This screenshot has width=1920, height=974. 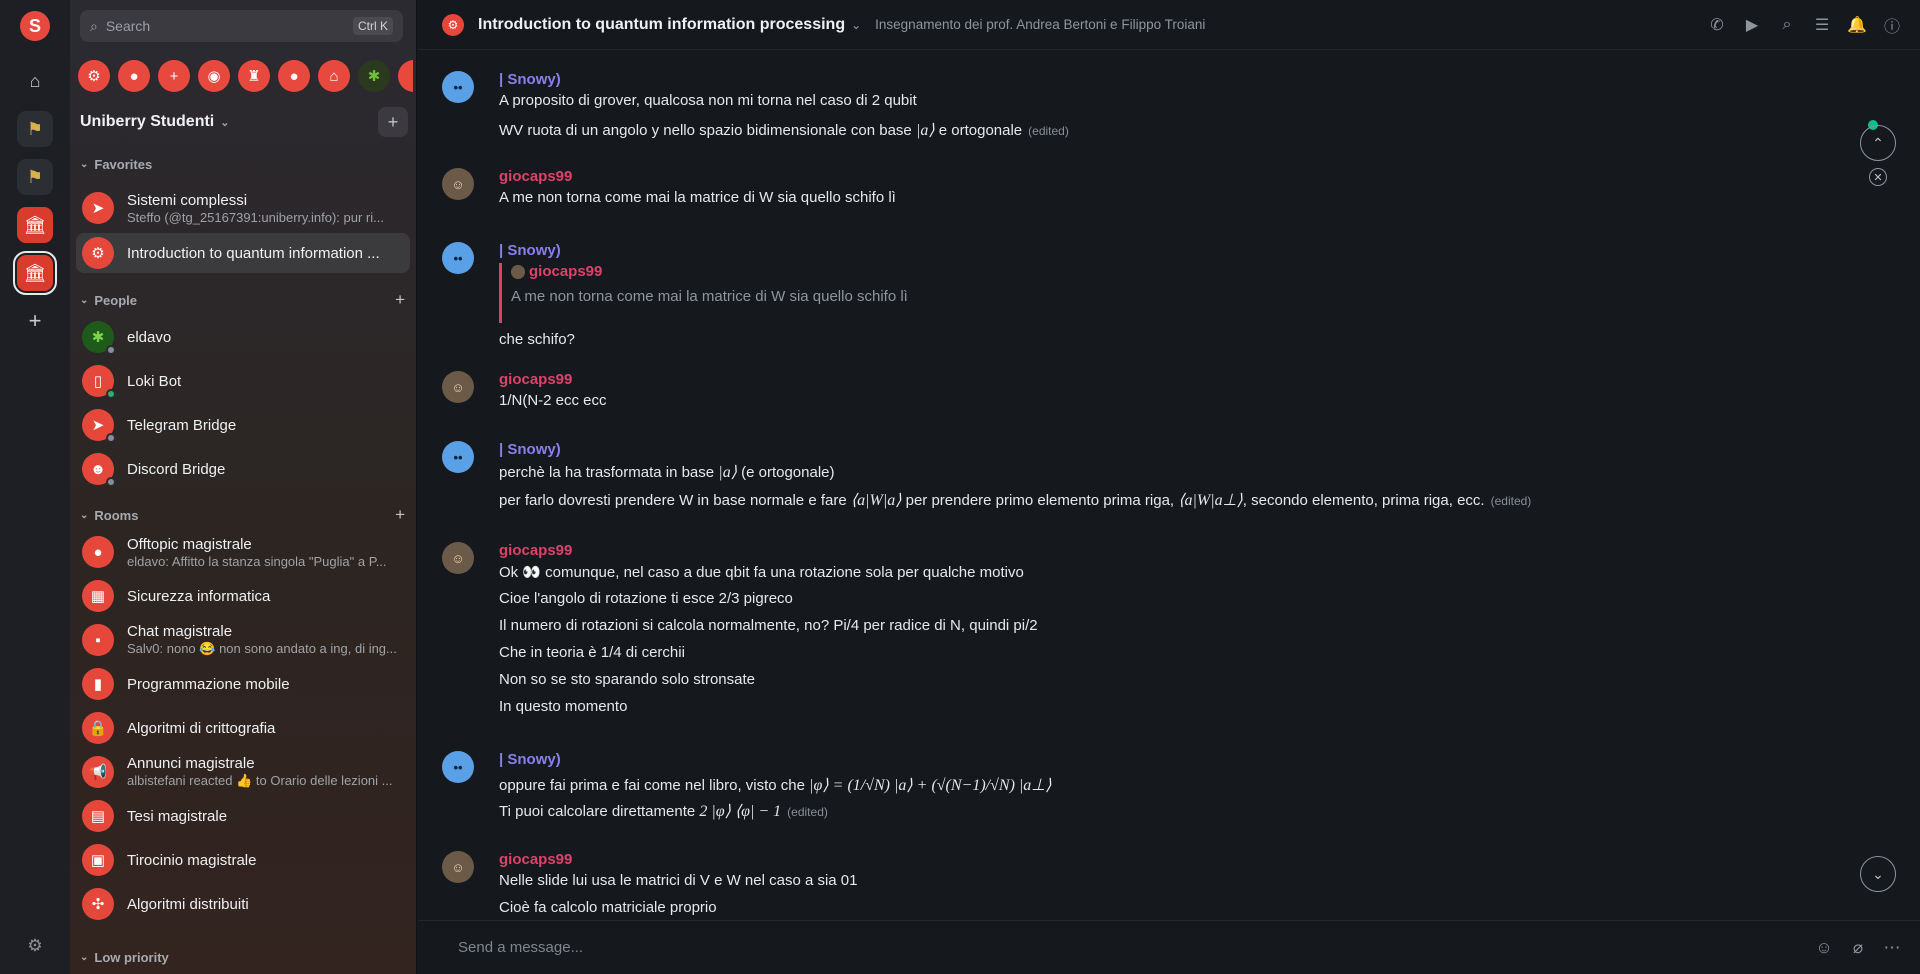 I want to click on room-item-tesi: ▤ Tesi magistrale, so click(x=243, y=816).